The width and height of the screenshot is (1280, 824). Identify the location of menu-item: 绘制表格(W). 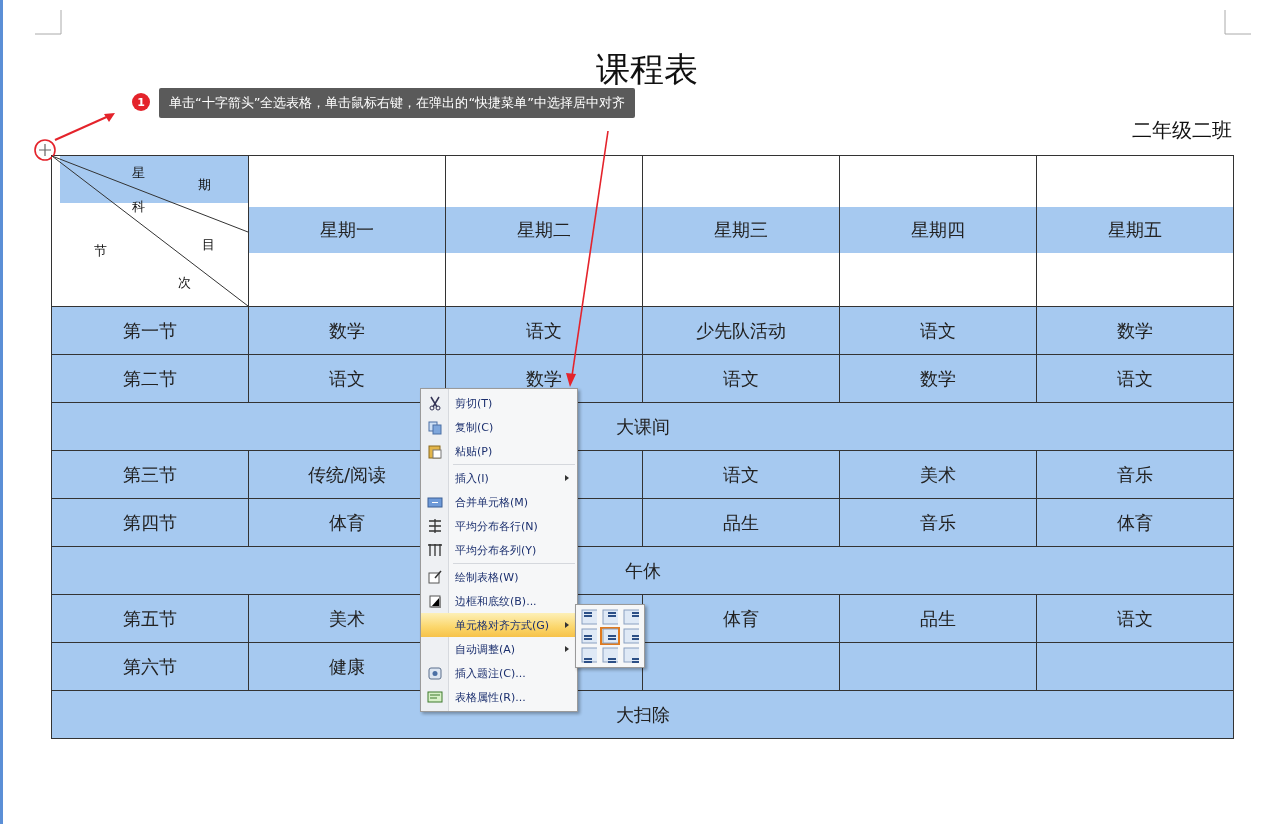
(499, 577).